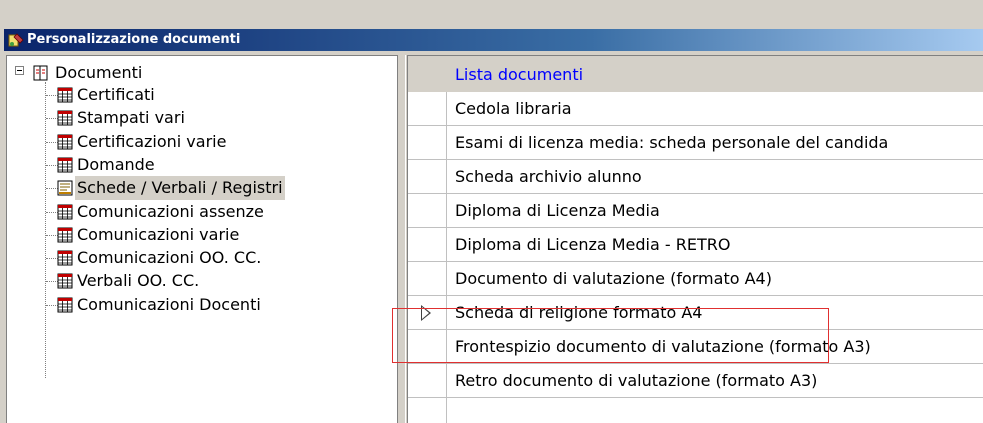 The image size is (983, 423). I want to click on tree-item-label: Verbali OO. CC., so click(138, 281).